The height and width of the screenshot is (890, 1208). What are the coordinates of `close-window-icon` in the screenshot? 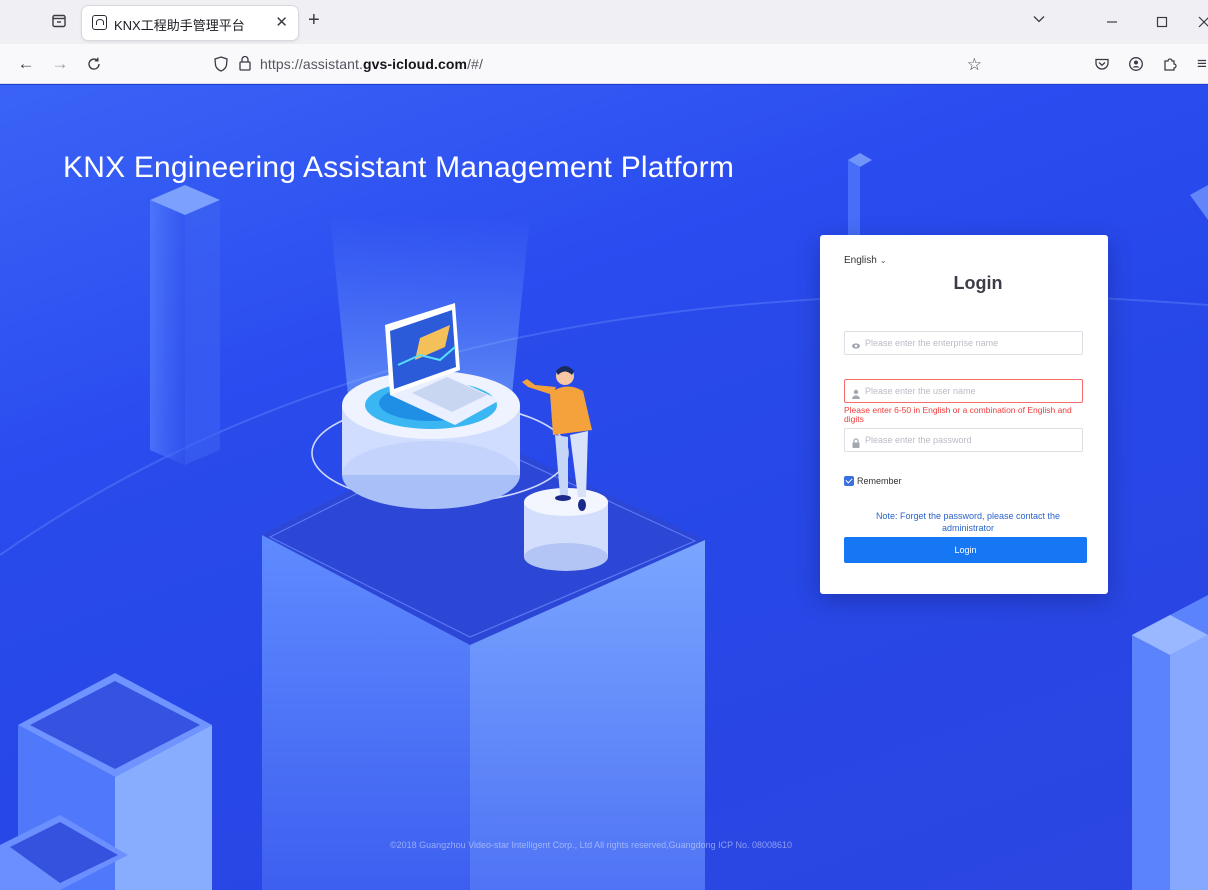 It's located at (1202, 22).